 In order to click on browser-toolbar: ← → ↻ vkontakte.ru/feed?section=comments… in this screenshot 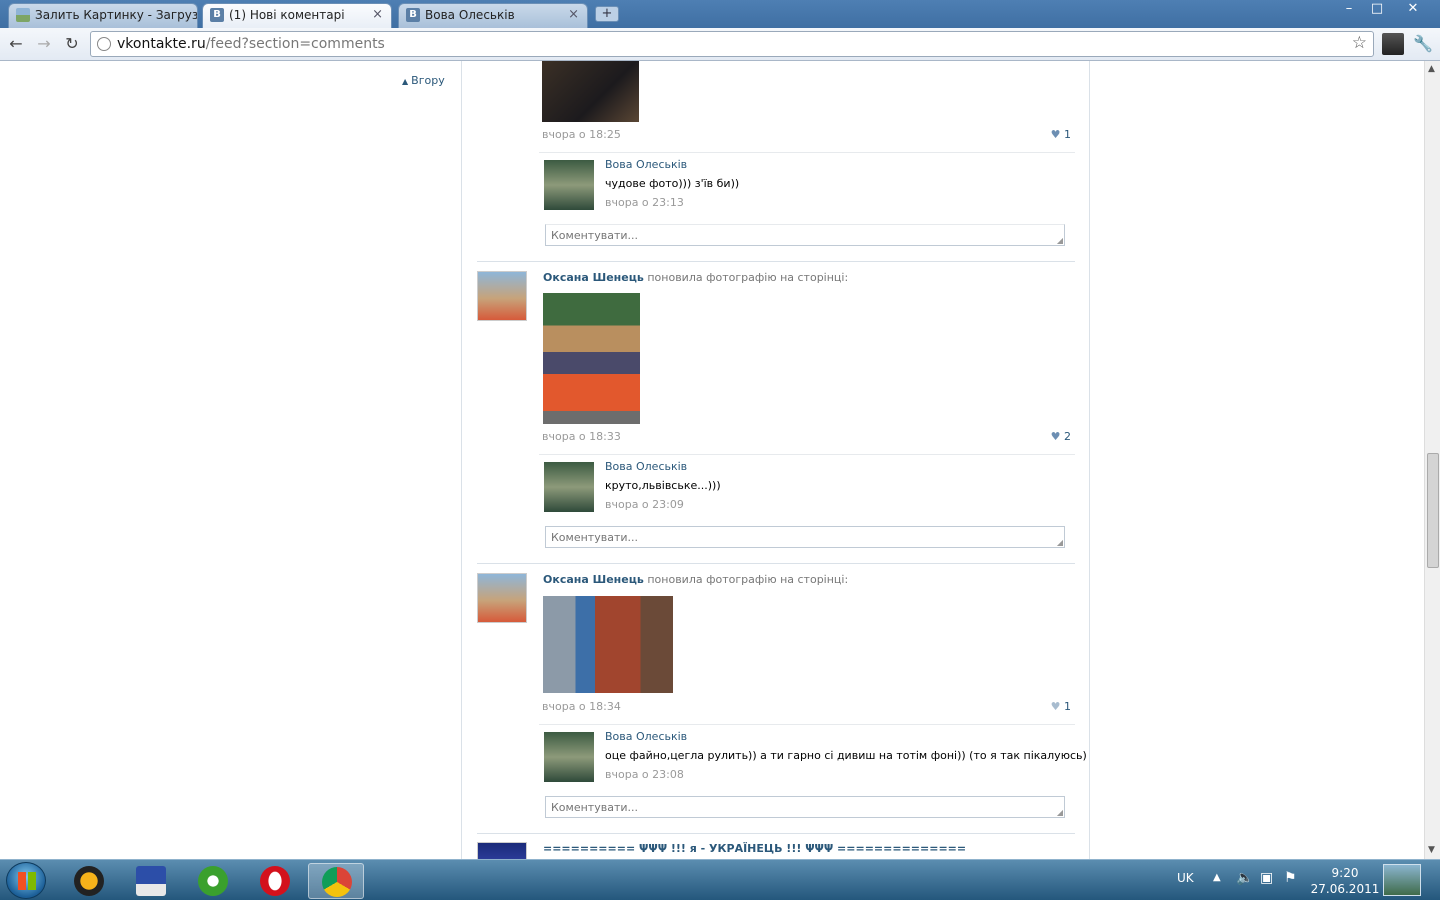, I will do `click(720, 44)`.